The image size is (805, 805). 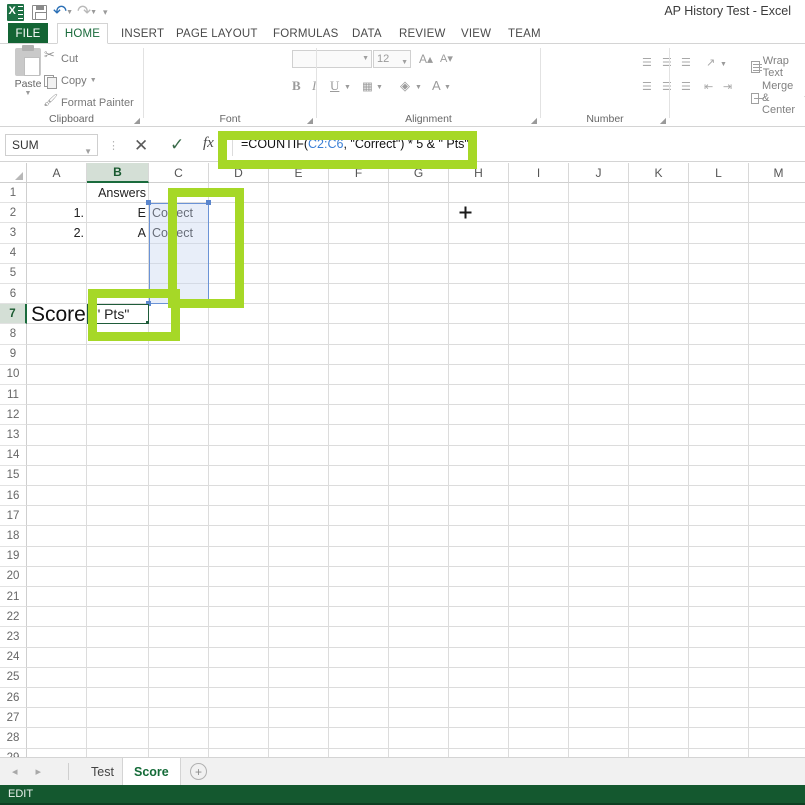 What do you see at coordinates (605, 85) in the screenshot?
I see `ribbon-group-number: General ▼ $ ▼ % , ←.0.00 .00→.0 Number ◢` at bounding box center [605, 85].